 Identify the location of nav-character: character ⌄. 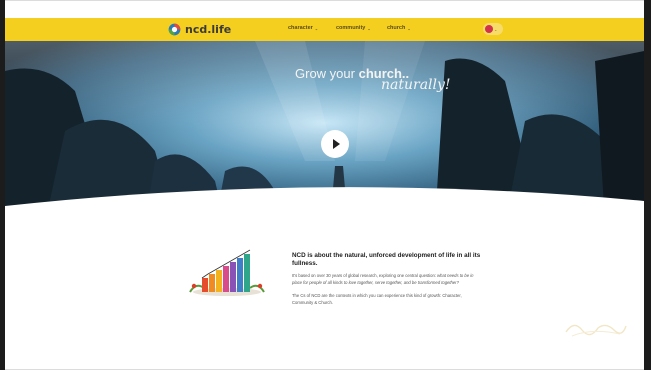
(303, 28).